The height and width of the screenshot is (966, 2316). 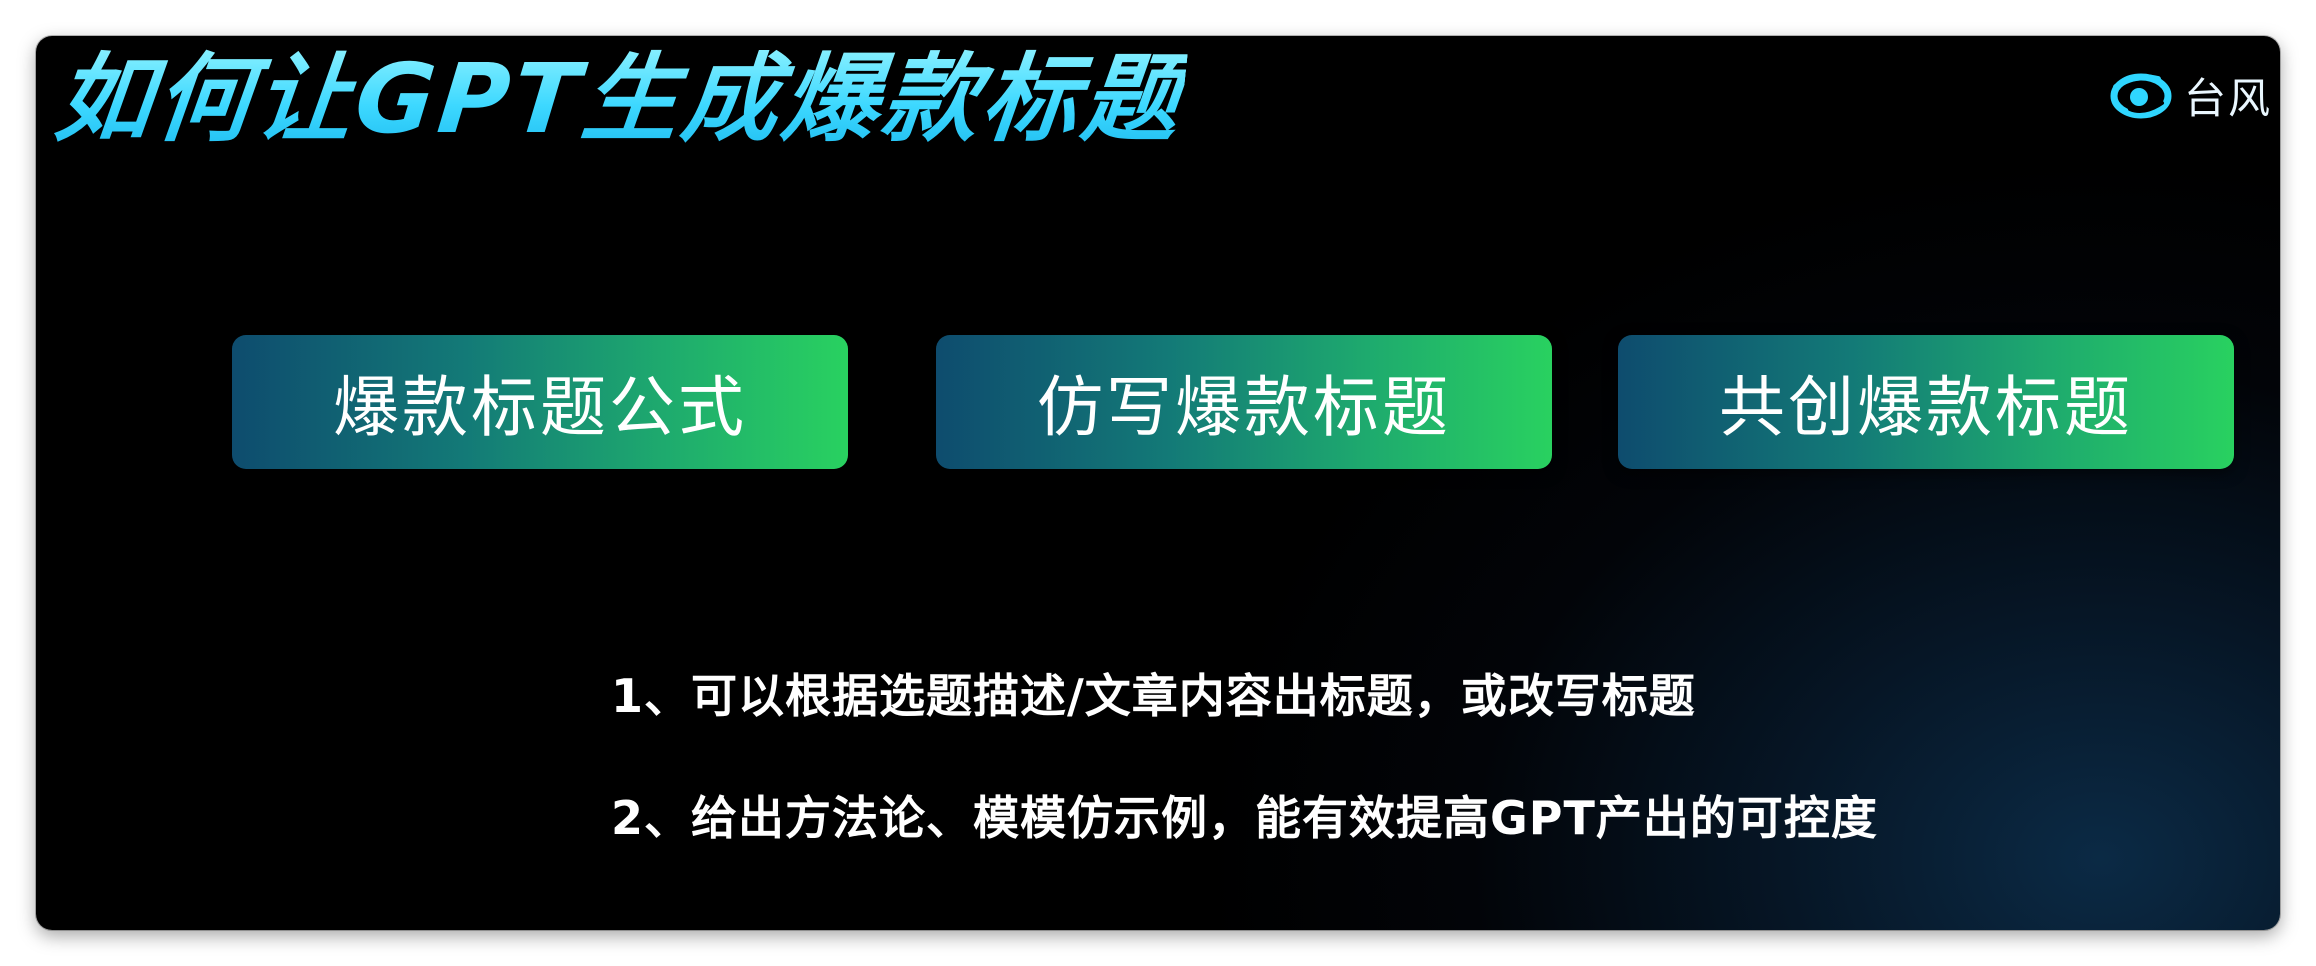 What do you see at coordinates (2141, 96) in the screenshot?
I see `swirl-icon` at bounding box center [2141, 96].